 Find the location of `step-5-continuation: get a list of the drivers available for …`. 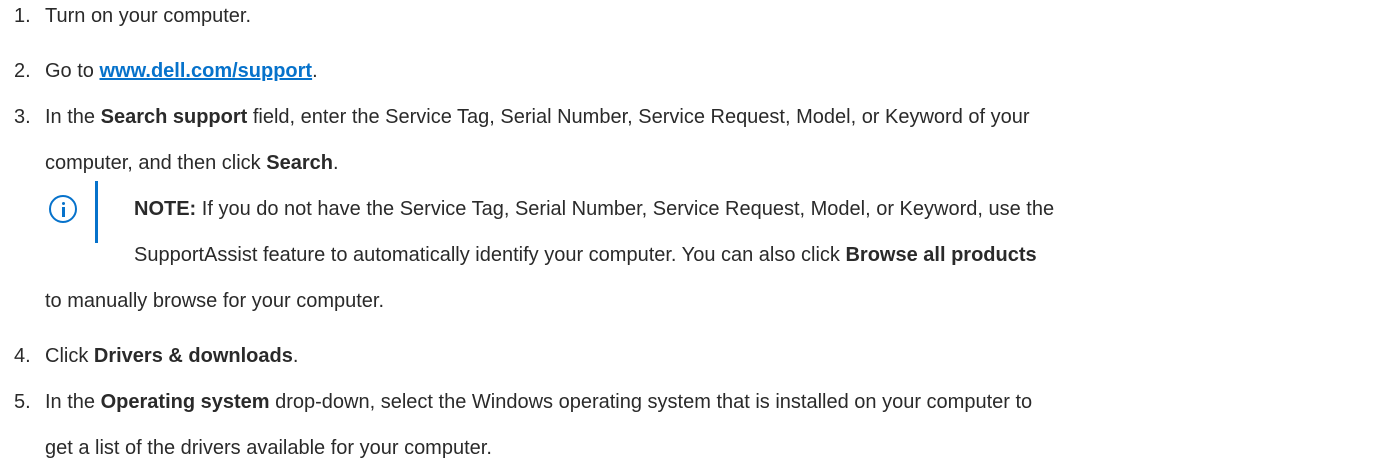

step-5-continuation: get a list of the drivers available for … is located at coordinates (268, 448).